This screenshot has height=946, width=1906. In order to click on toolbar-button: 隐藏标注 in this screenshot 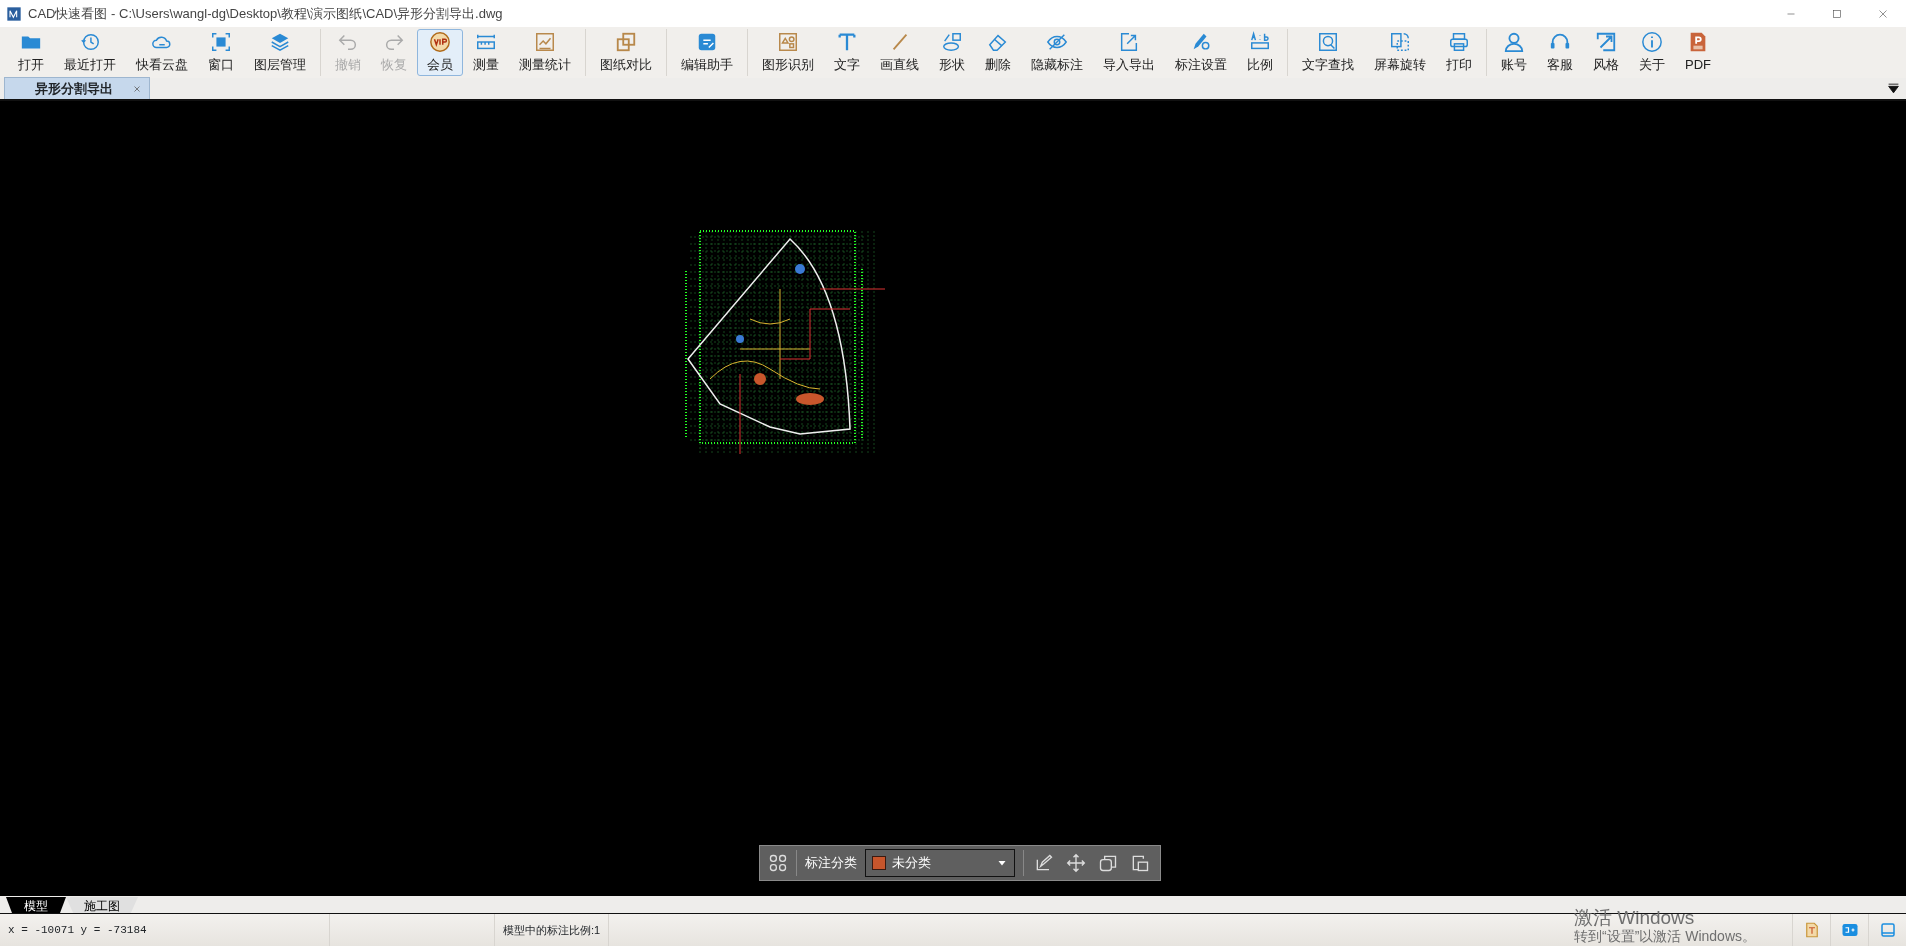, I will do `click(1057, 52)`.